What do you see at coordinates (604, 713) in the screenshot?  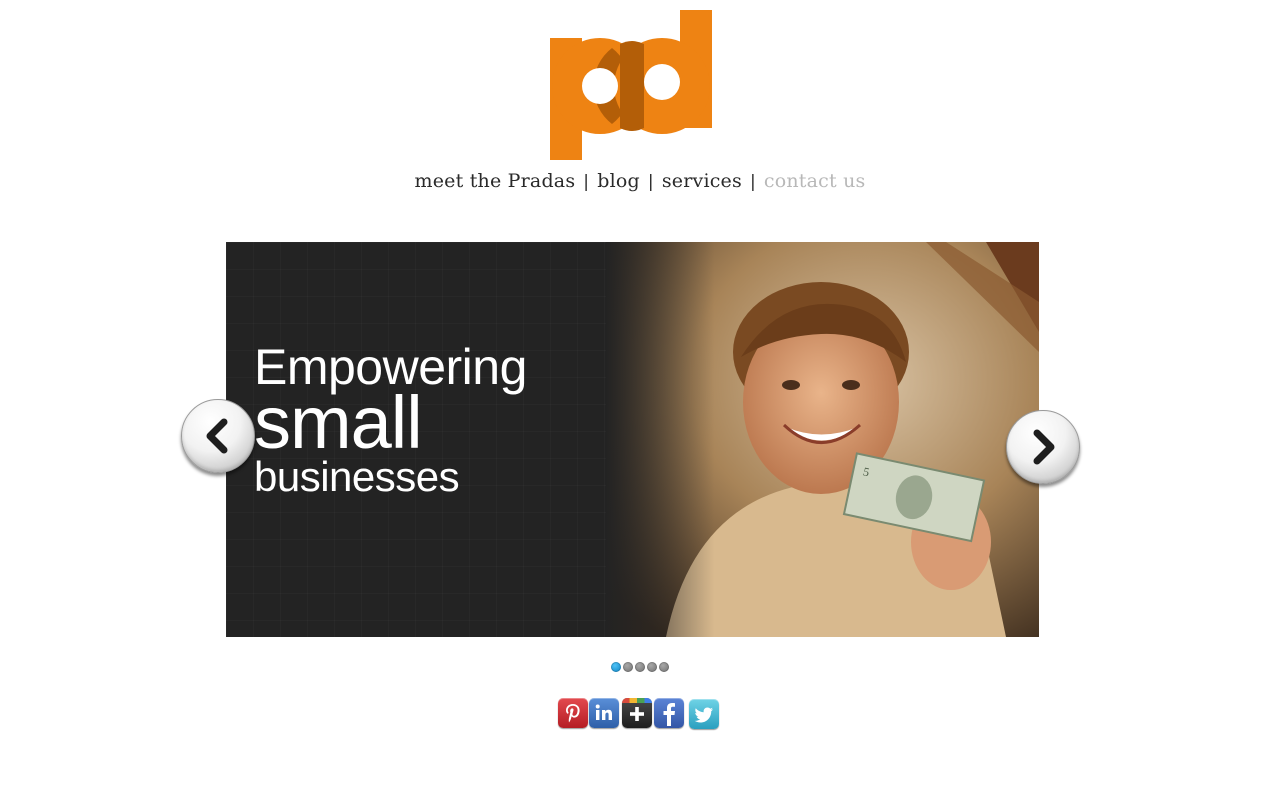 I see `linkedin-icon` at bounding box center [604, 713].